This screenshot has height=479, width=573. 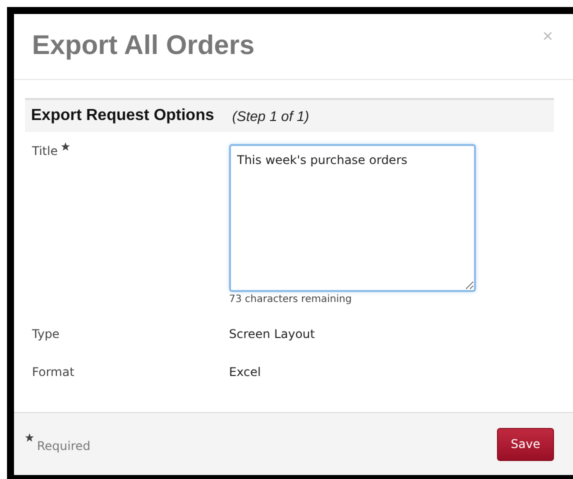 What do you see at coordinates (352, 218) in the screenshot?
I see `title-field: This week's purchase orders` at bounding box center [352, 218].